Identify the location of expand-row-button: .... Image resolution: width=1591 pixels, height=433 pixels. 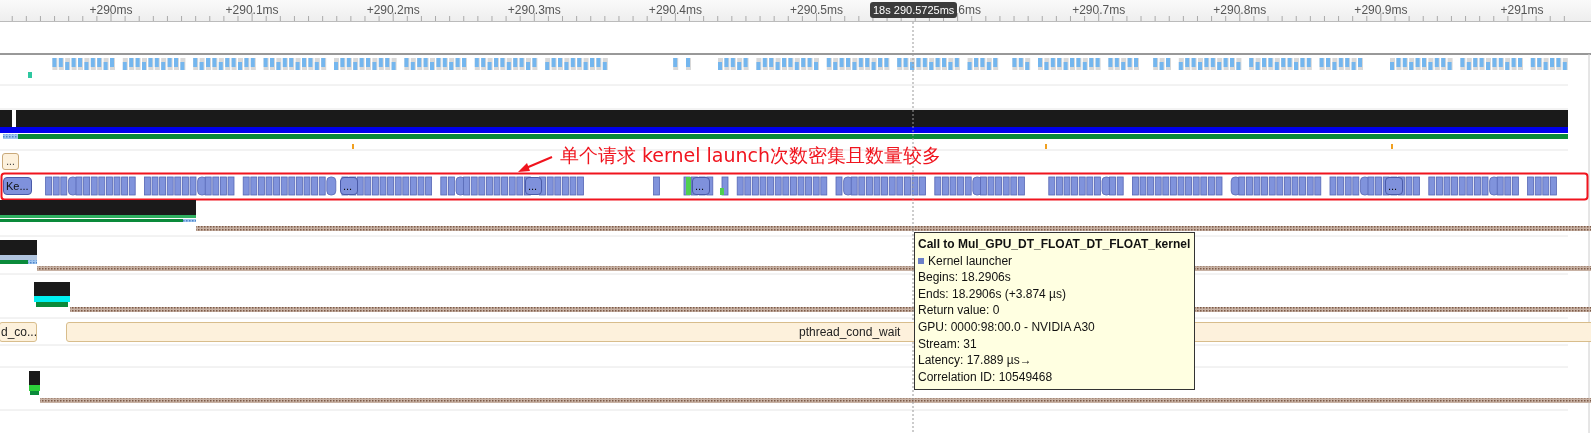
(10, 161).